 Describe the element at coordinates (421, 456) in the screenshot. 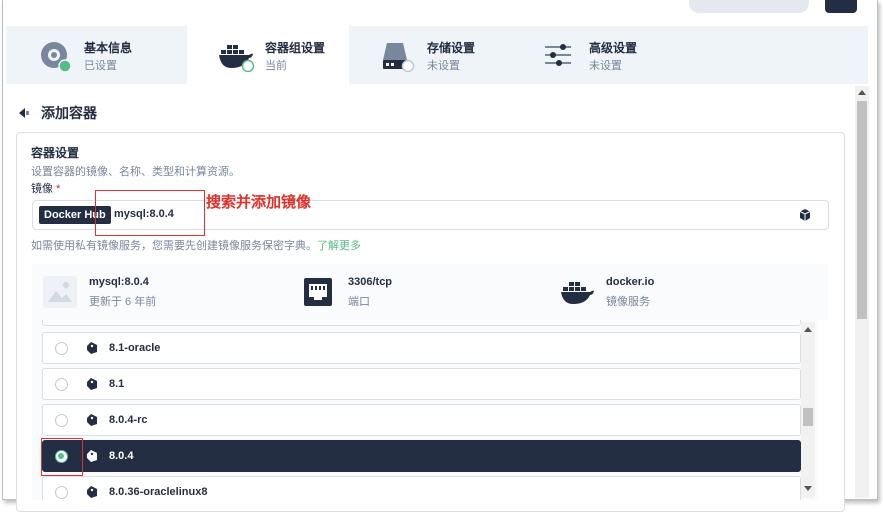

I see `tag-row-selected: 8.0.4` at that location.